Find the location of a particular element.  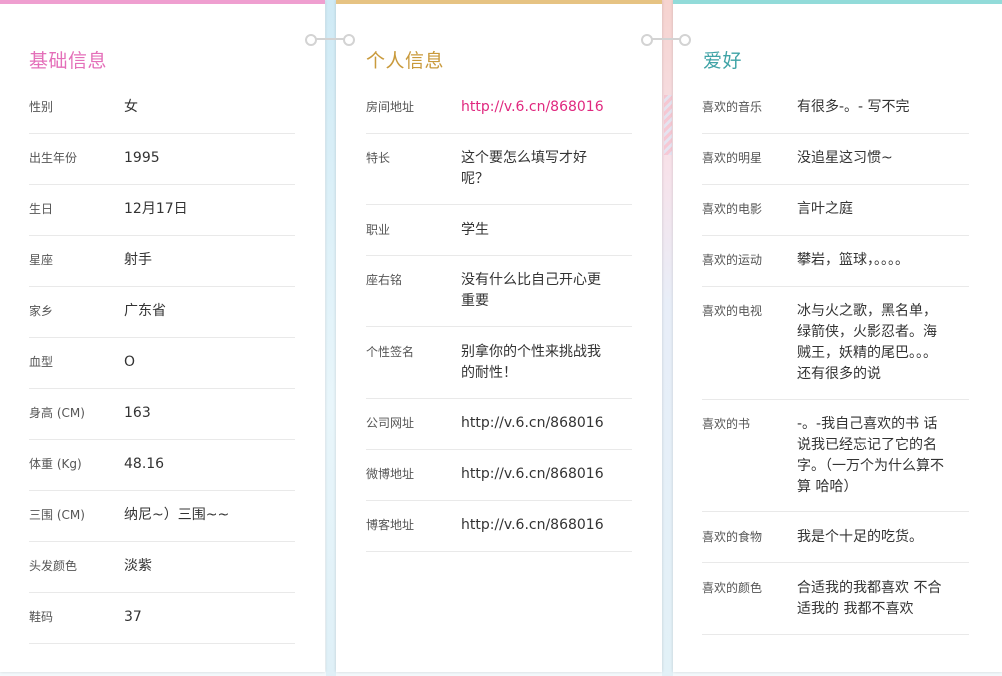

list-item: 个性签名 别拿你的个性来挑战我的耐性！ is located at coordinates (499, 363).